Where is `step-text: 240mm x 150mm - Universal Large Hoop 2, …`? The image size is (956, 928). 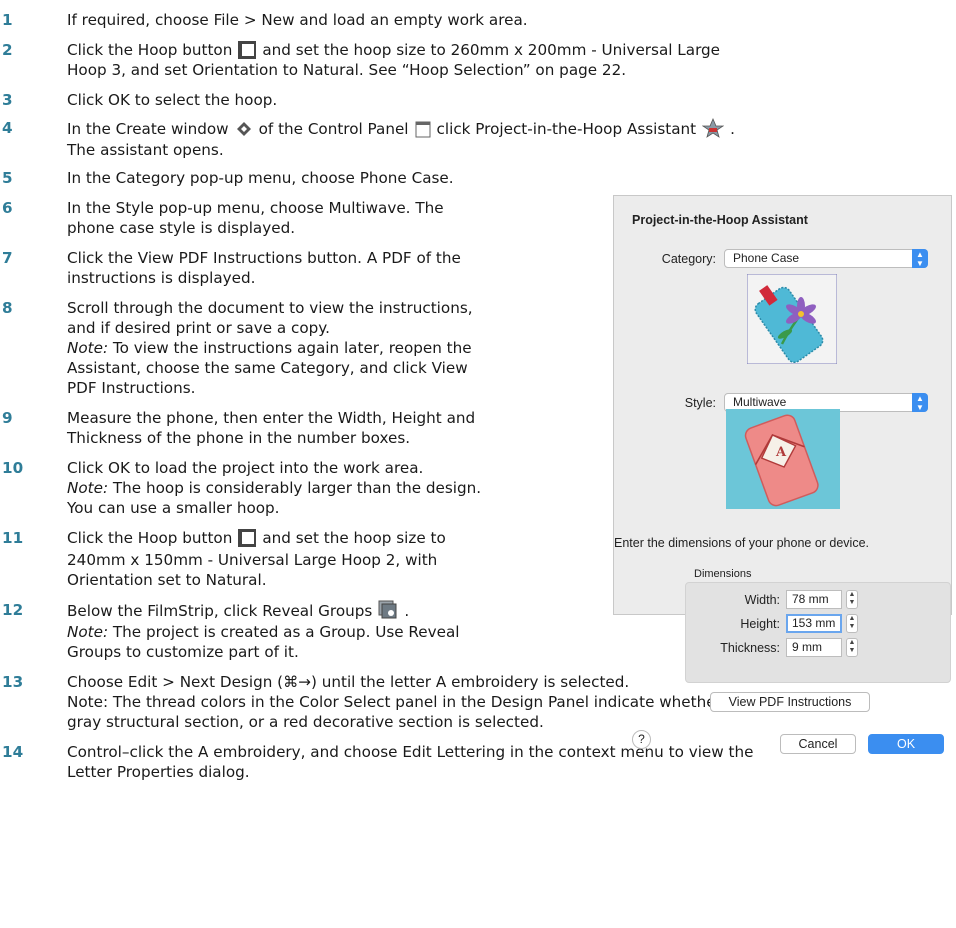 step-text: 240mm x 150mm - Universal Large Hoop 2, … is located at coordinates (252, 560).